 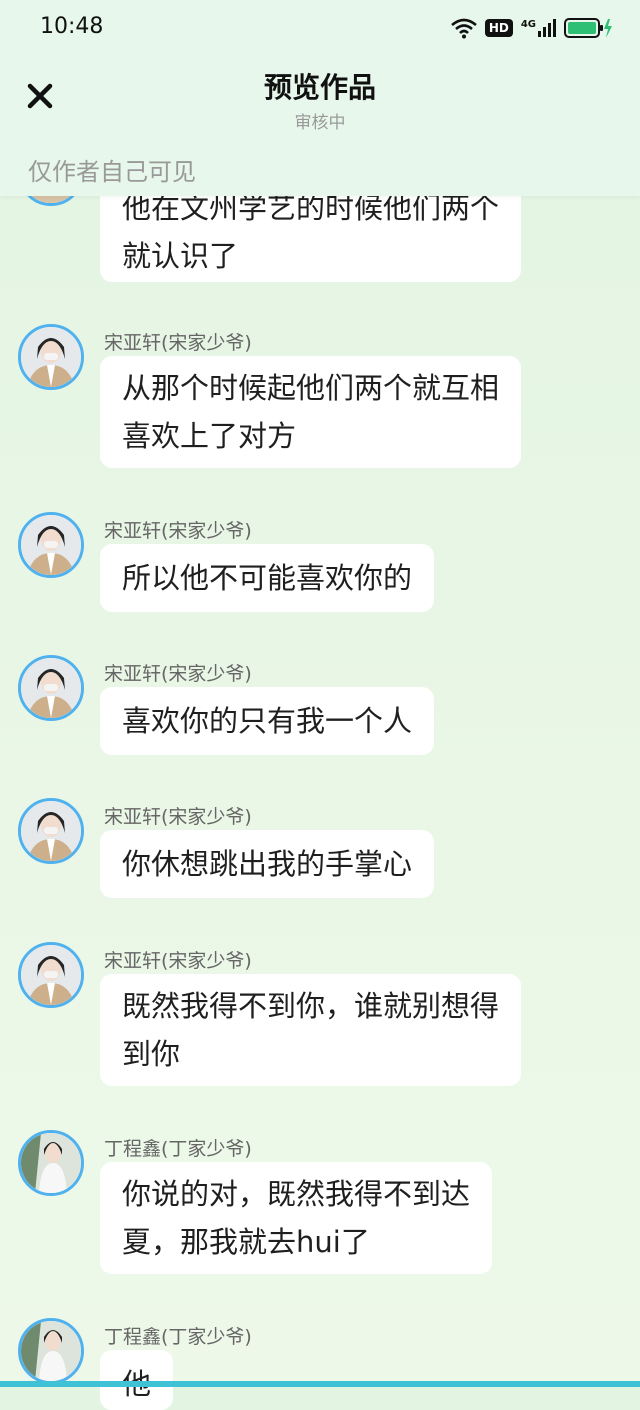 I want to click on battery-charging-icon, so click(x=588, y=28).